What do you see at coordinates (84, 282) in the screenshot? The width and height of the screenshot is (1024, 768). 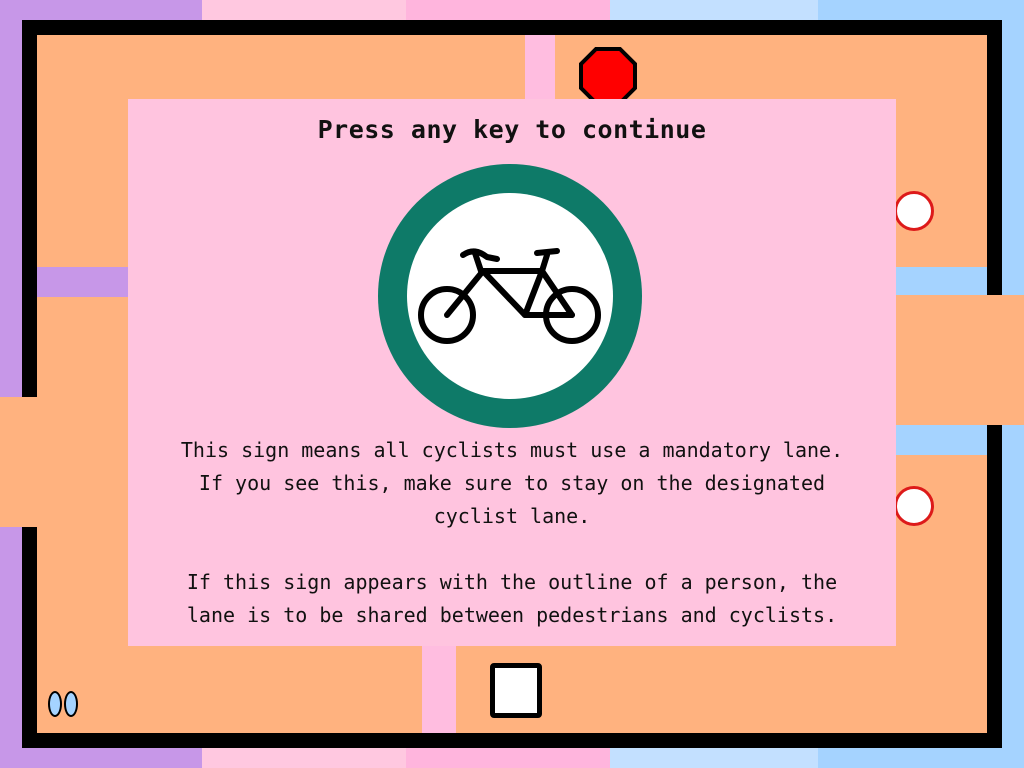 I see `purple-divider-left` at bounding box center [84, 282].